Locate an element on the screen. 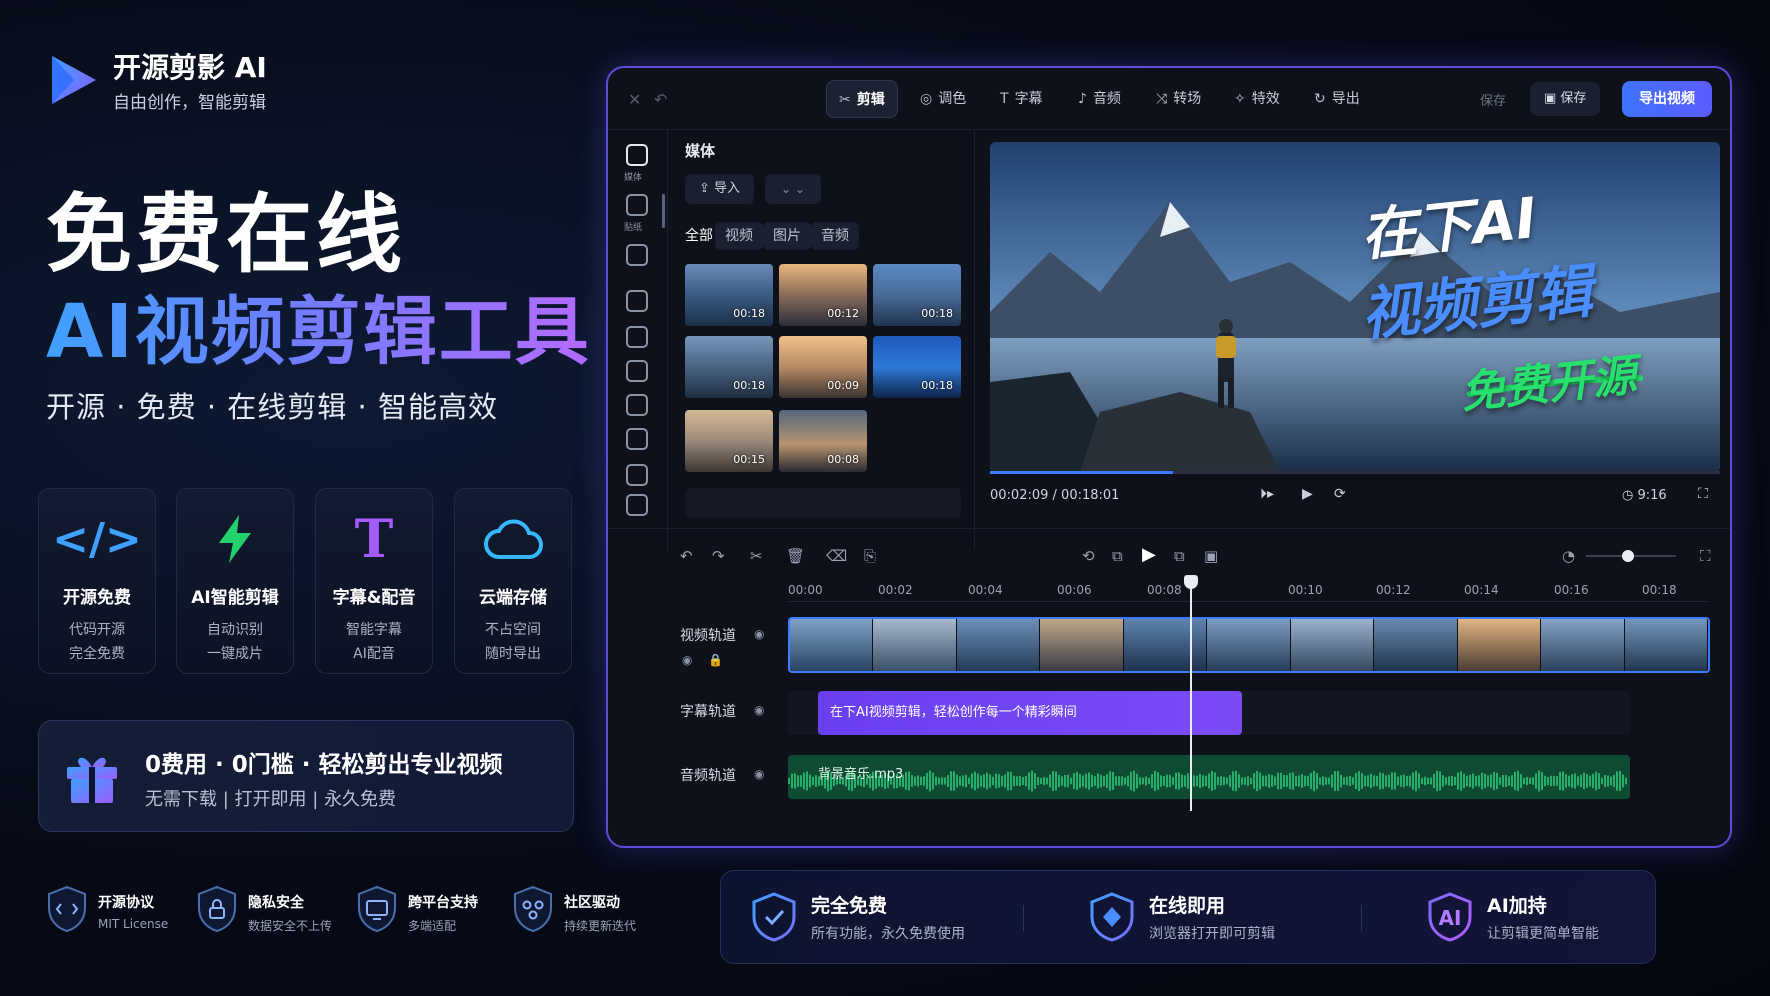 This screenshot has height=996, width=1770. settings-icon: 保存 is located at coordinates (1493, 99).